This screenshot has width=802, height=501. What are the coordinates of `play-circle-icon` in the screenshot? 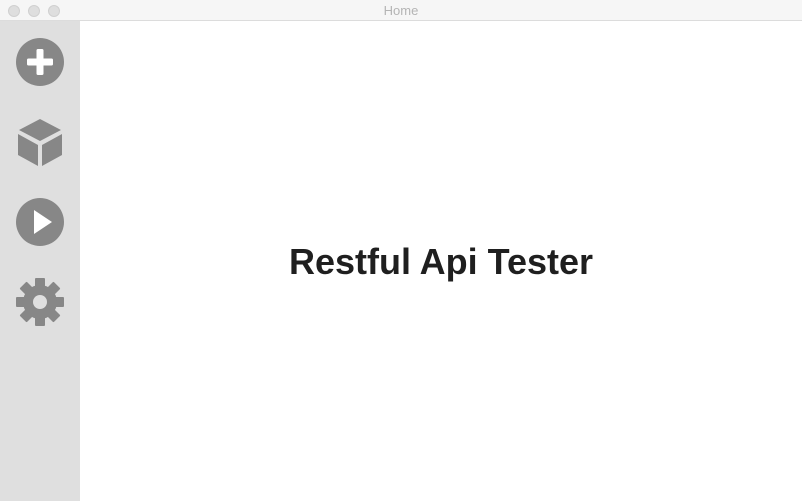 It's located at (40, 222).